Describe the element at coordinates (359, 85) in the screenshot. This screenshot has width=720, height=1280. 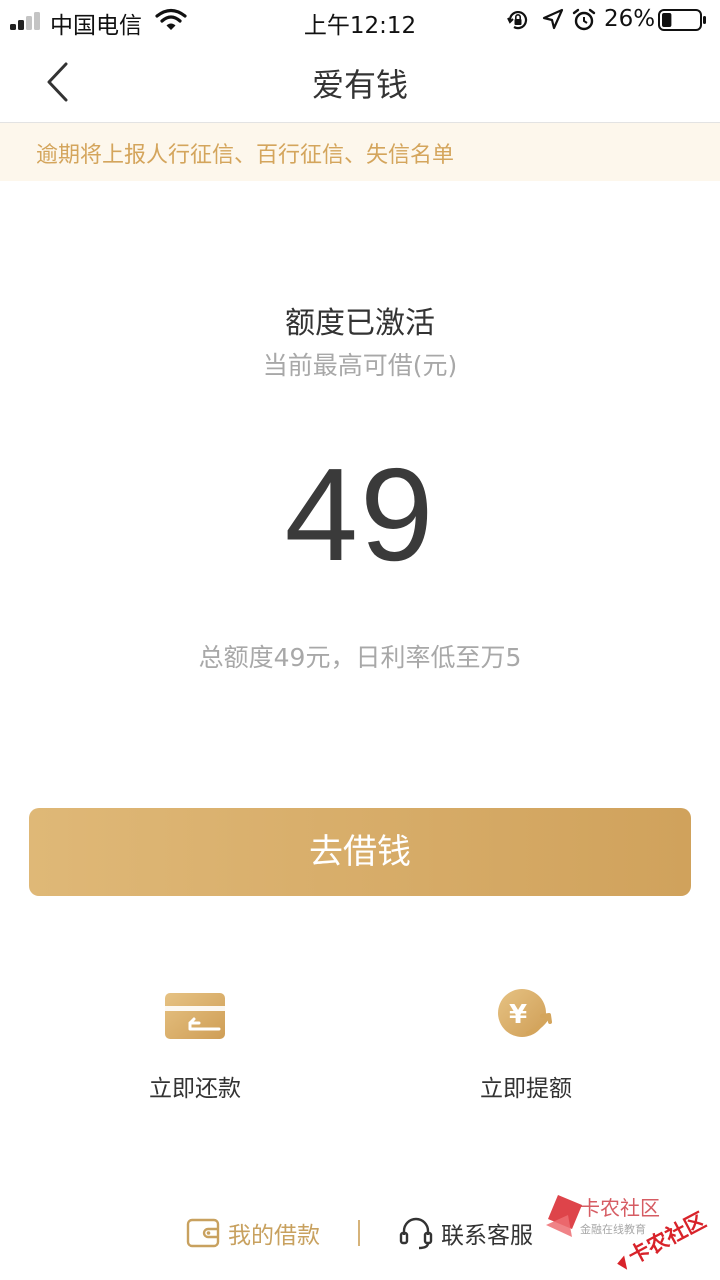
I see `page-title: 爱有钱` at that location.